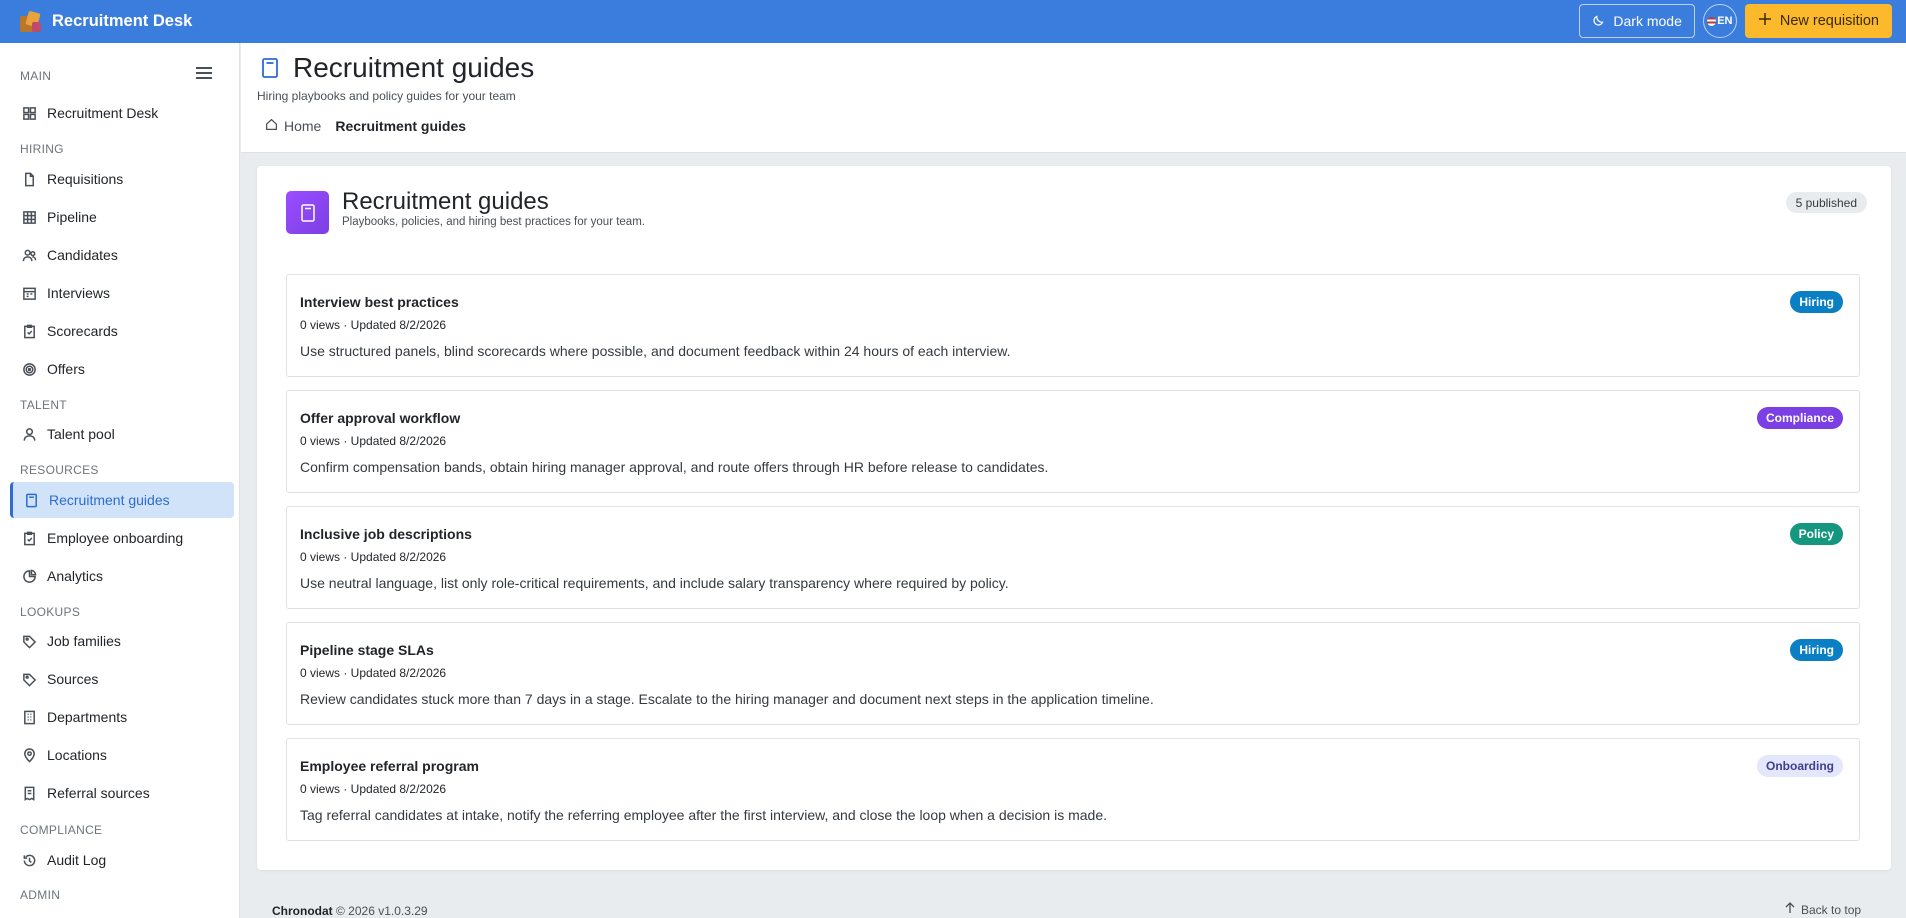 This screenshot has width=1906, height=918. I want to click on sidebar-item-job-families: Job families, so click(122, 641).